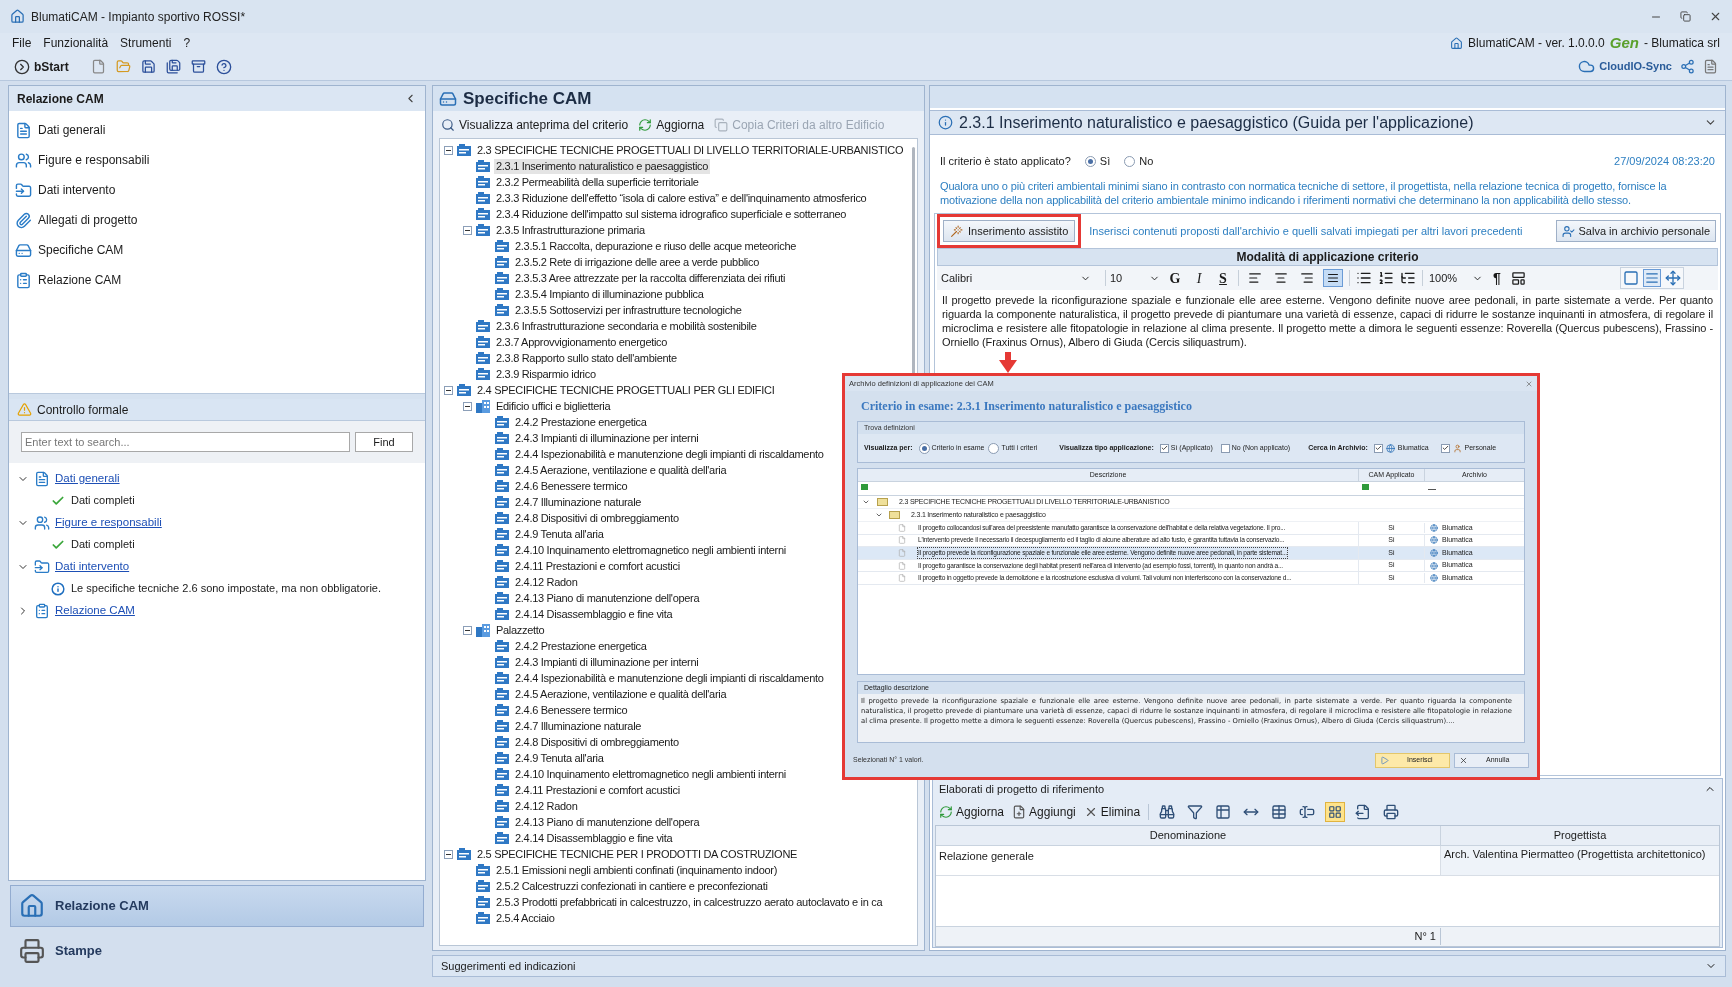 The height and width of the screenshot is (987, 1732). What do you see at coordinates (1079, 966) in the screenshot?
I see `hints-bar: Suggerimenti ed indicazioni` at bounding box center [1079, 966].